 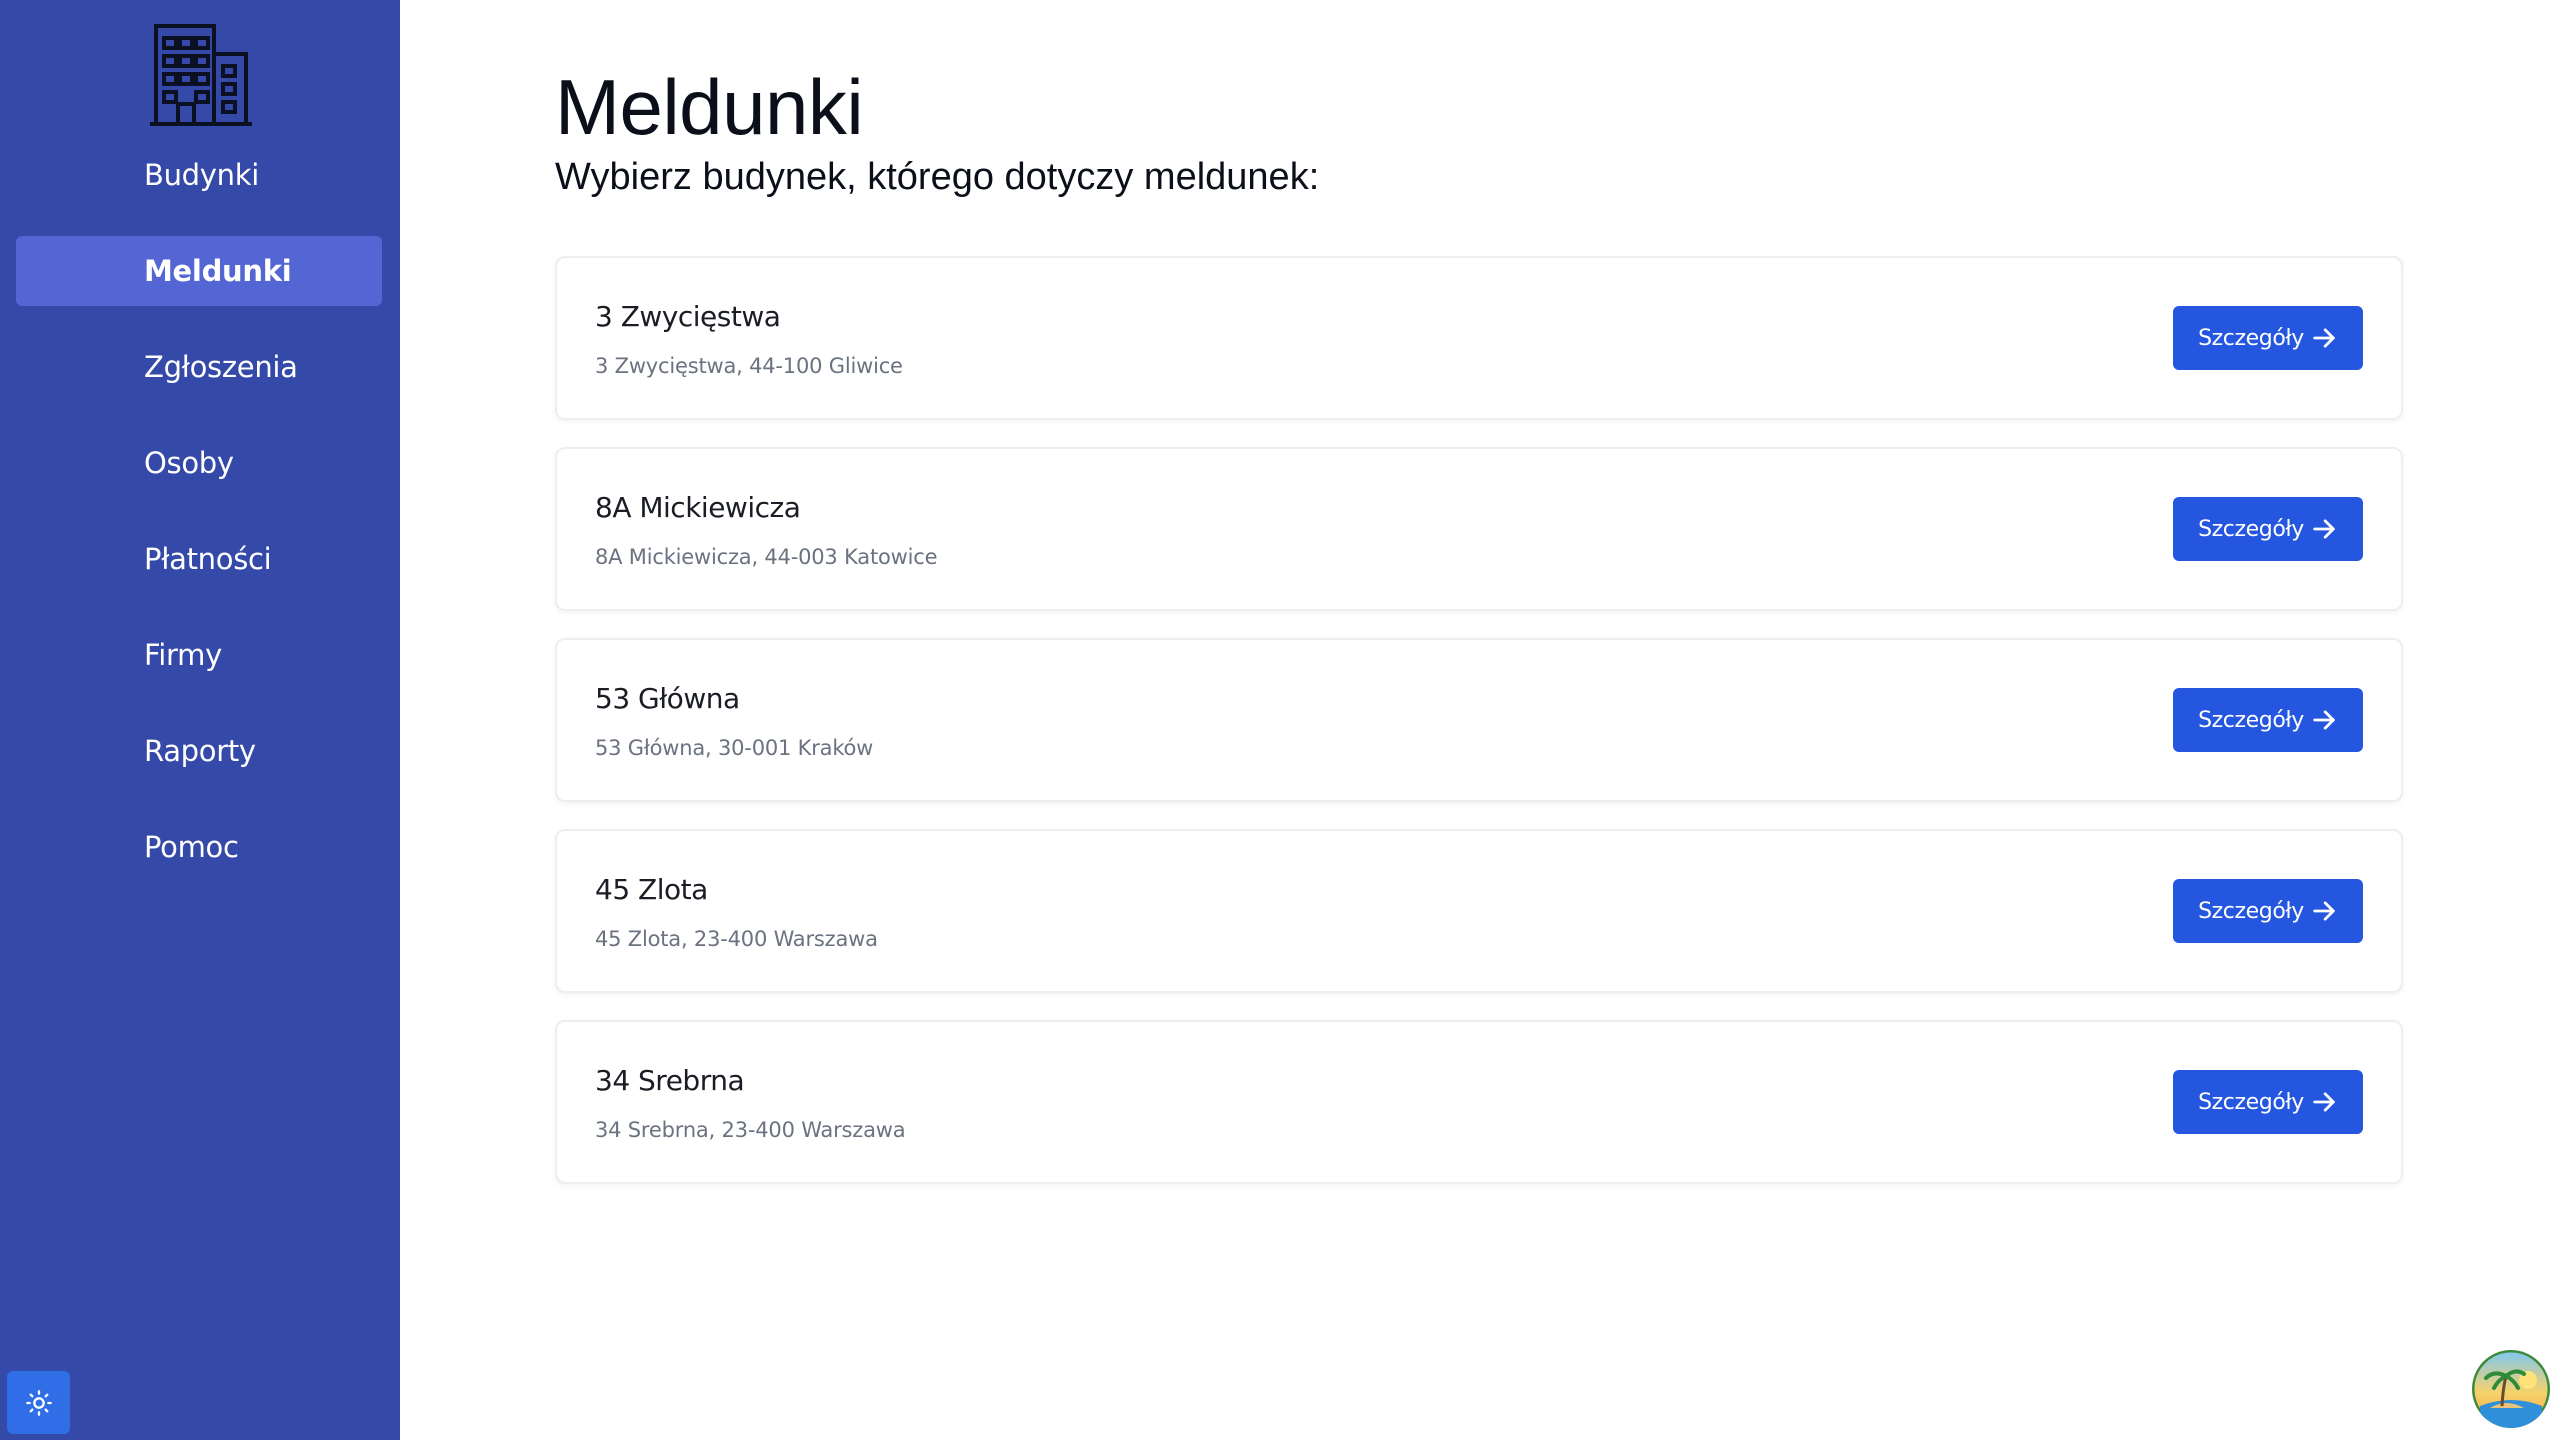 I want to click on building-name: 8A Mickiewicza, so click(x=698, y=507).